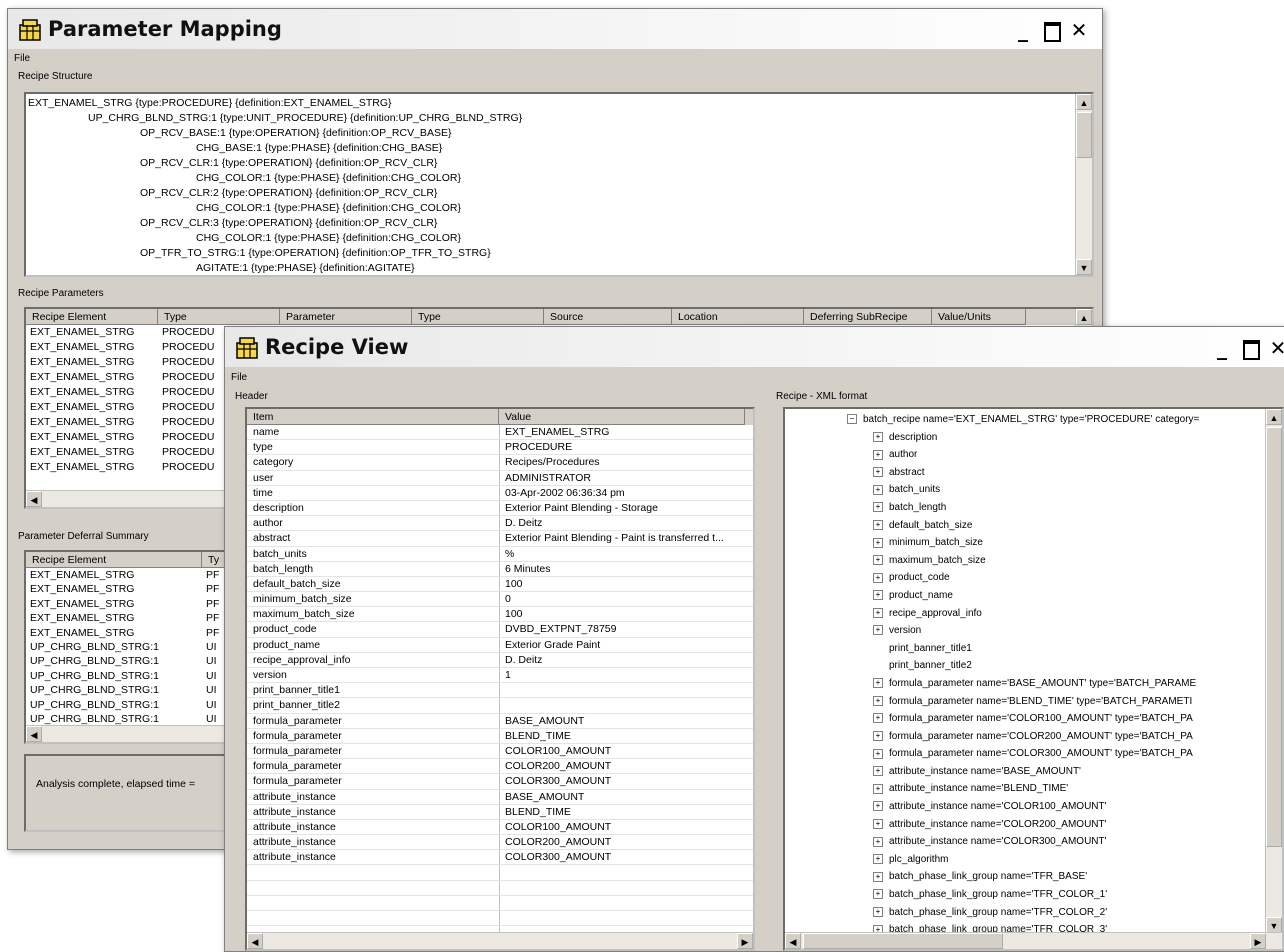  What do you see at coordinates (745, 941) in the screenshot?
I see `scroll-right-arrow-icon: ▶` at bounding box center [745, 941].